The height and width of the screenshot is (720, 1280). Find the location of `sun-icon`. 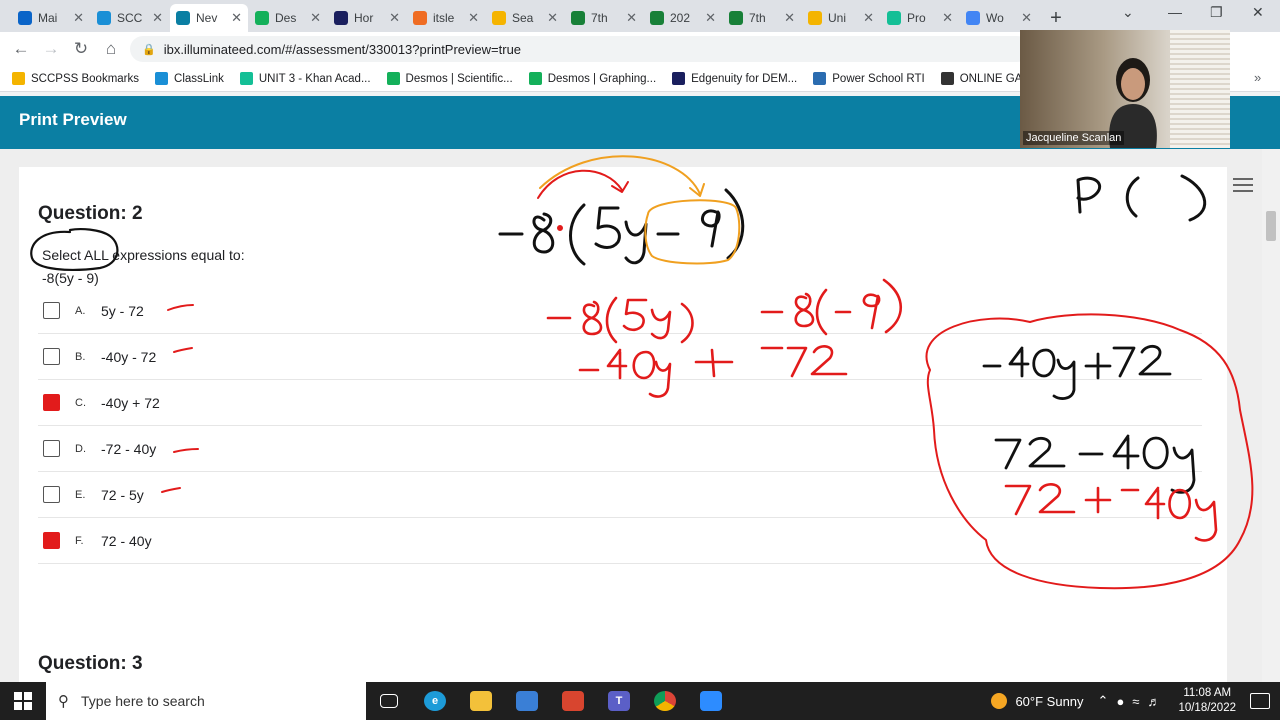

sun-icon is located at coordinates (999, 701).